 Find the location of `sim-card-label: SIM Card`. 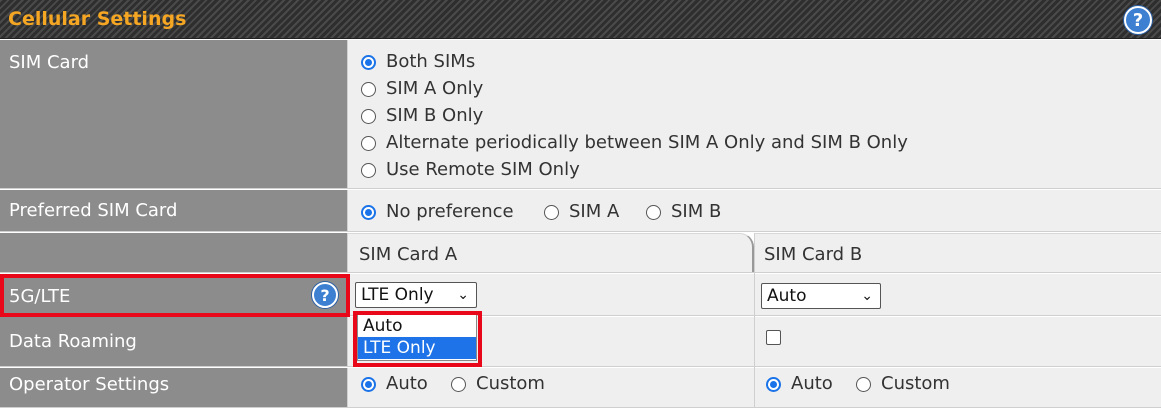

sim-card-label: SIM Card is located at coordinates (49, 62).